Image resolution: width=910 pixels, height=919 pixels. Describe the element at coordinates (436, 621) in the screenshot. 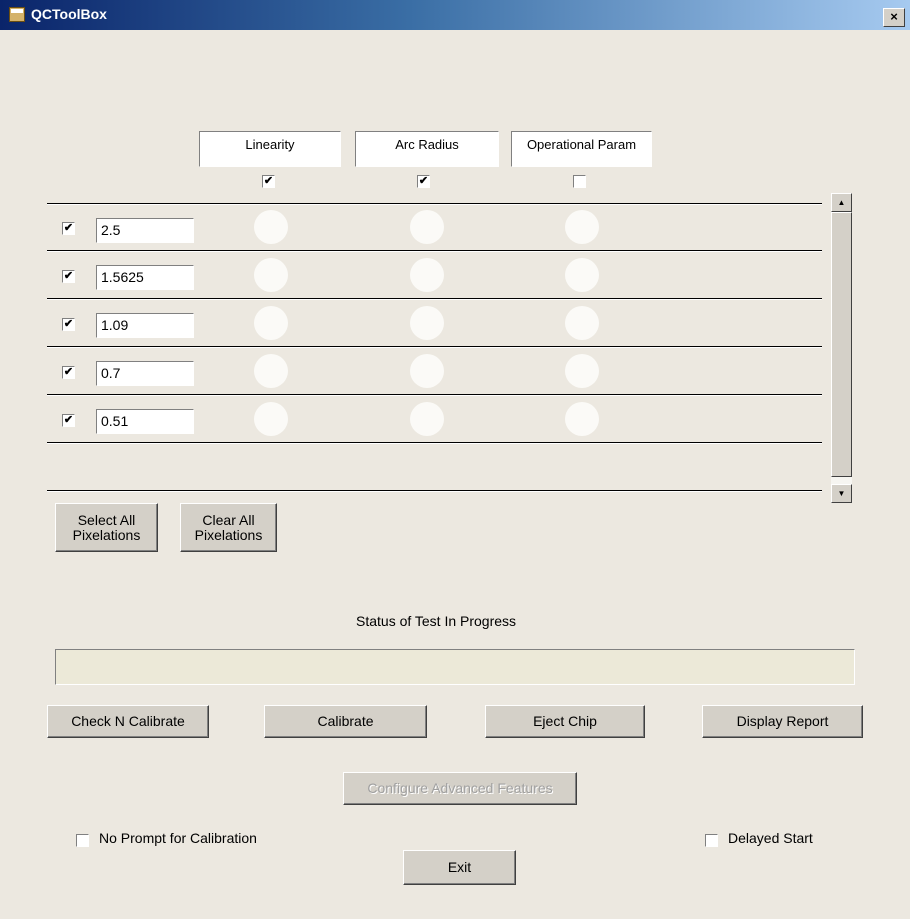

I see `status-label: Status of Test In Progress` at that location.